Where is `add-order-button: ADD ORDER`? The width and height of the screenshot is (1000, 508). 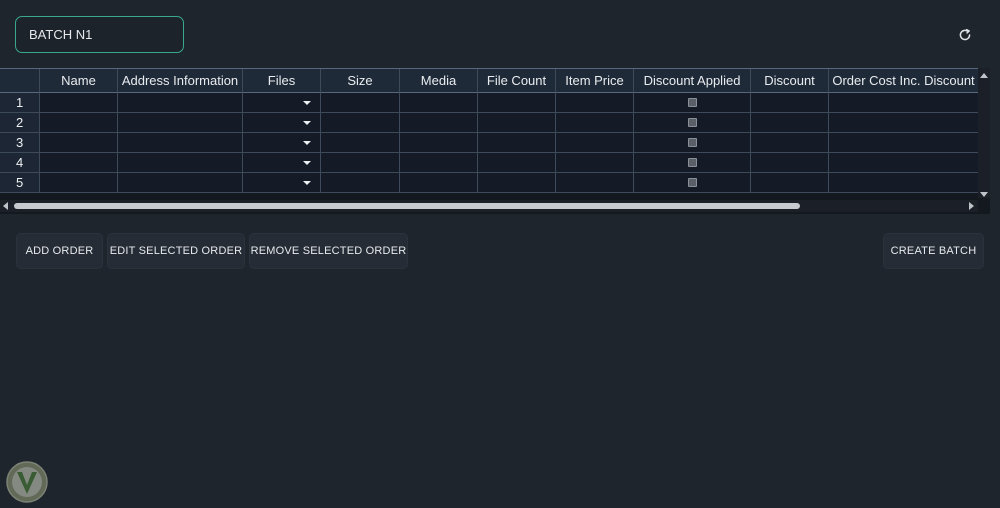 add-order-button: ADD ORDER is located at coordinates (59, 251).